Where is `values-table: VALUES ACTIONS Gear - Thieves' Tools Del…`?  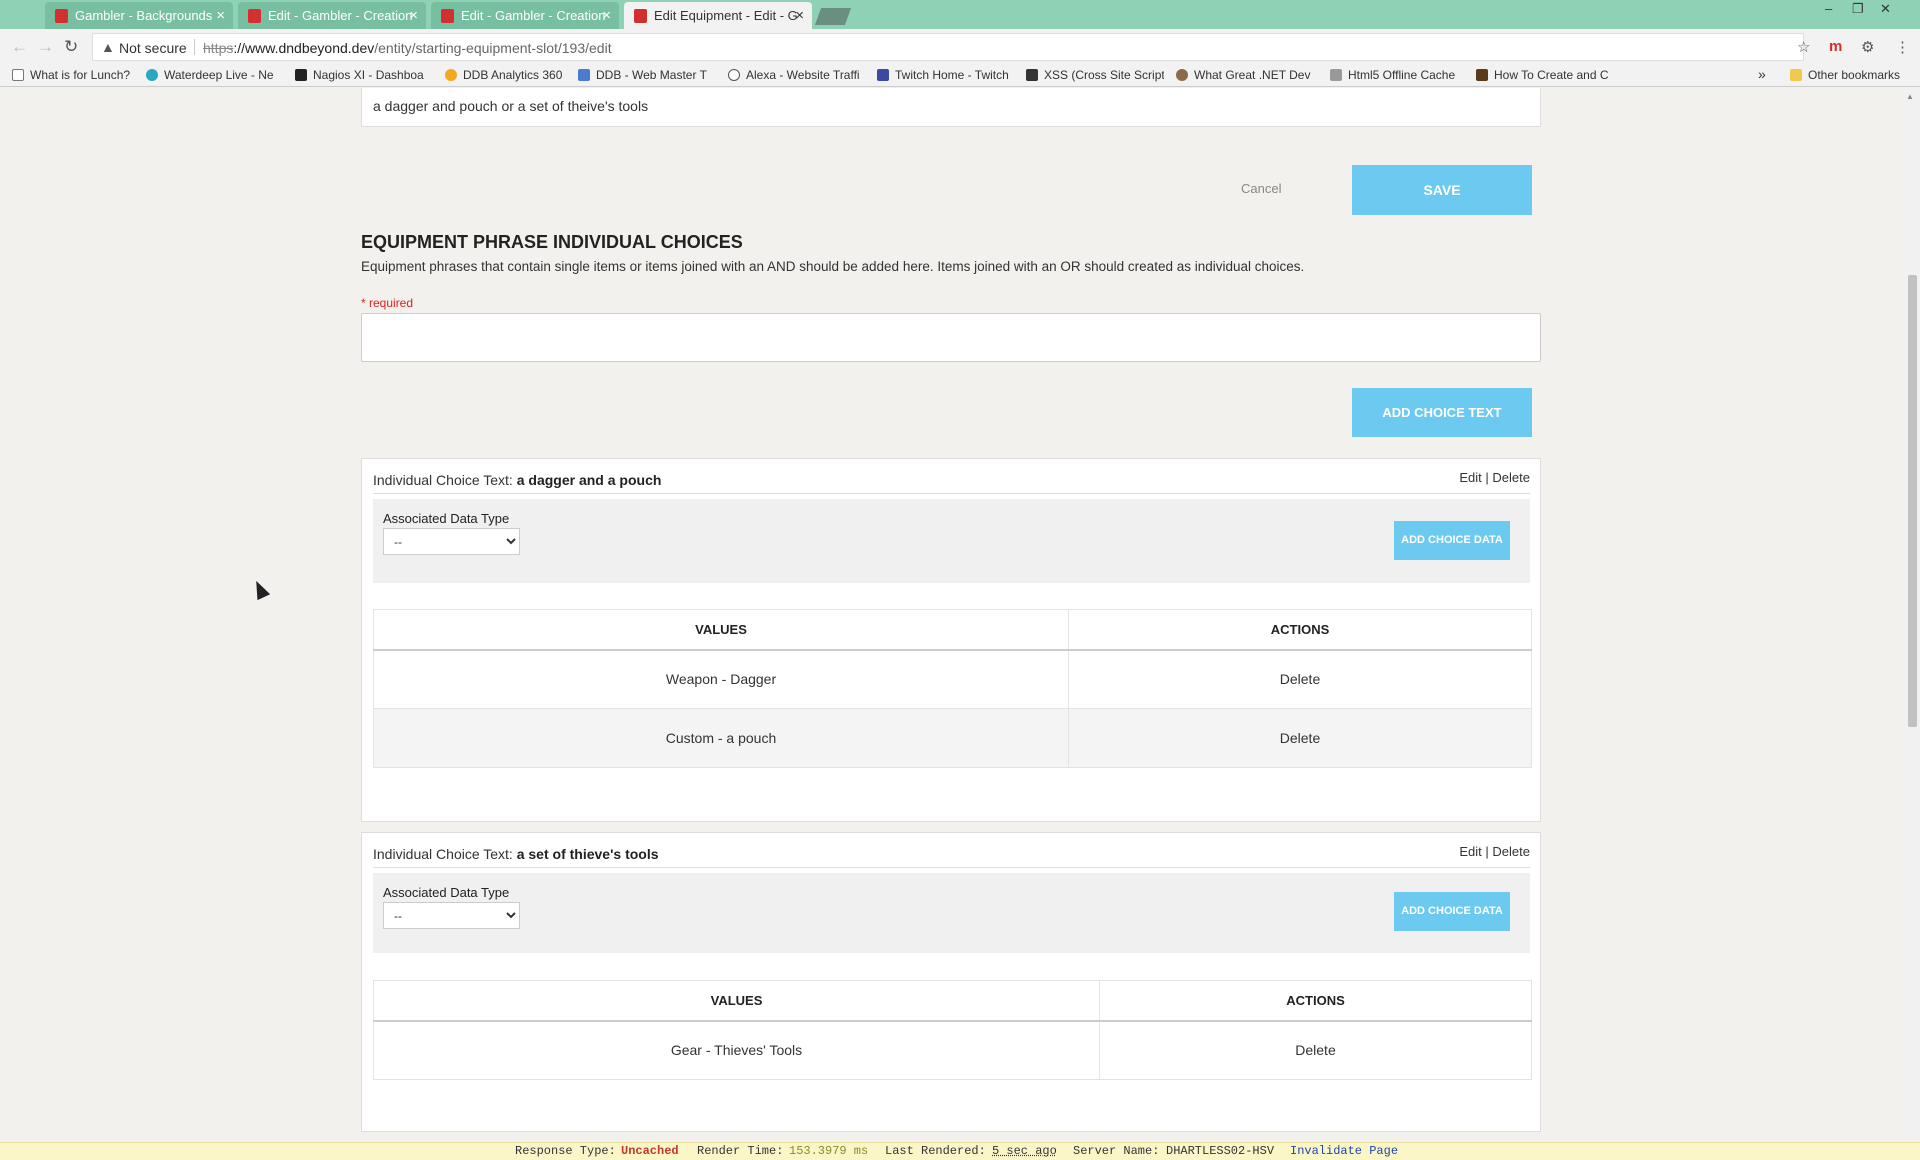
values-table: VALUES ACTIONS Gear - Thieves' Tools Del… is located at coordinates (952, 1030).